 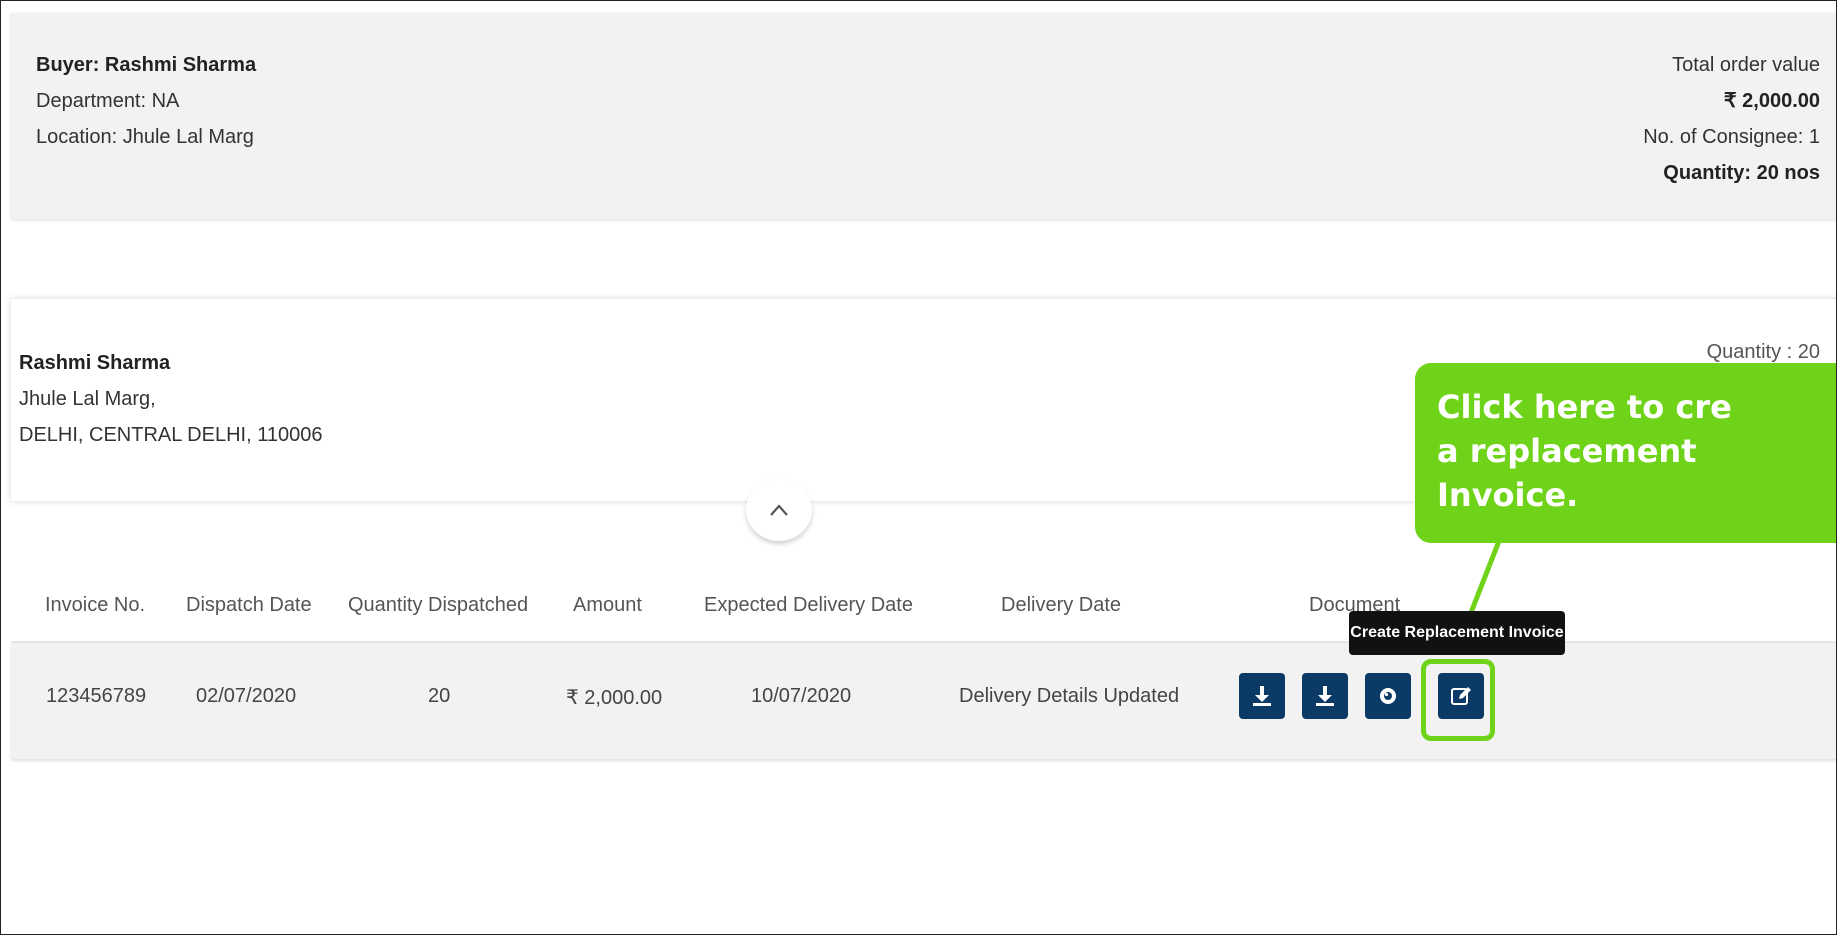 I want to click on callout-line-1: Click here to cre, so click(x=1584, y=407).